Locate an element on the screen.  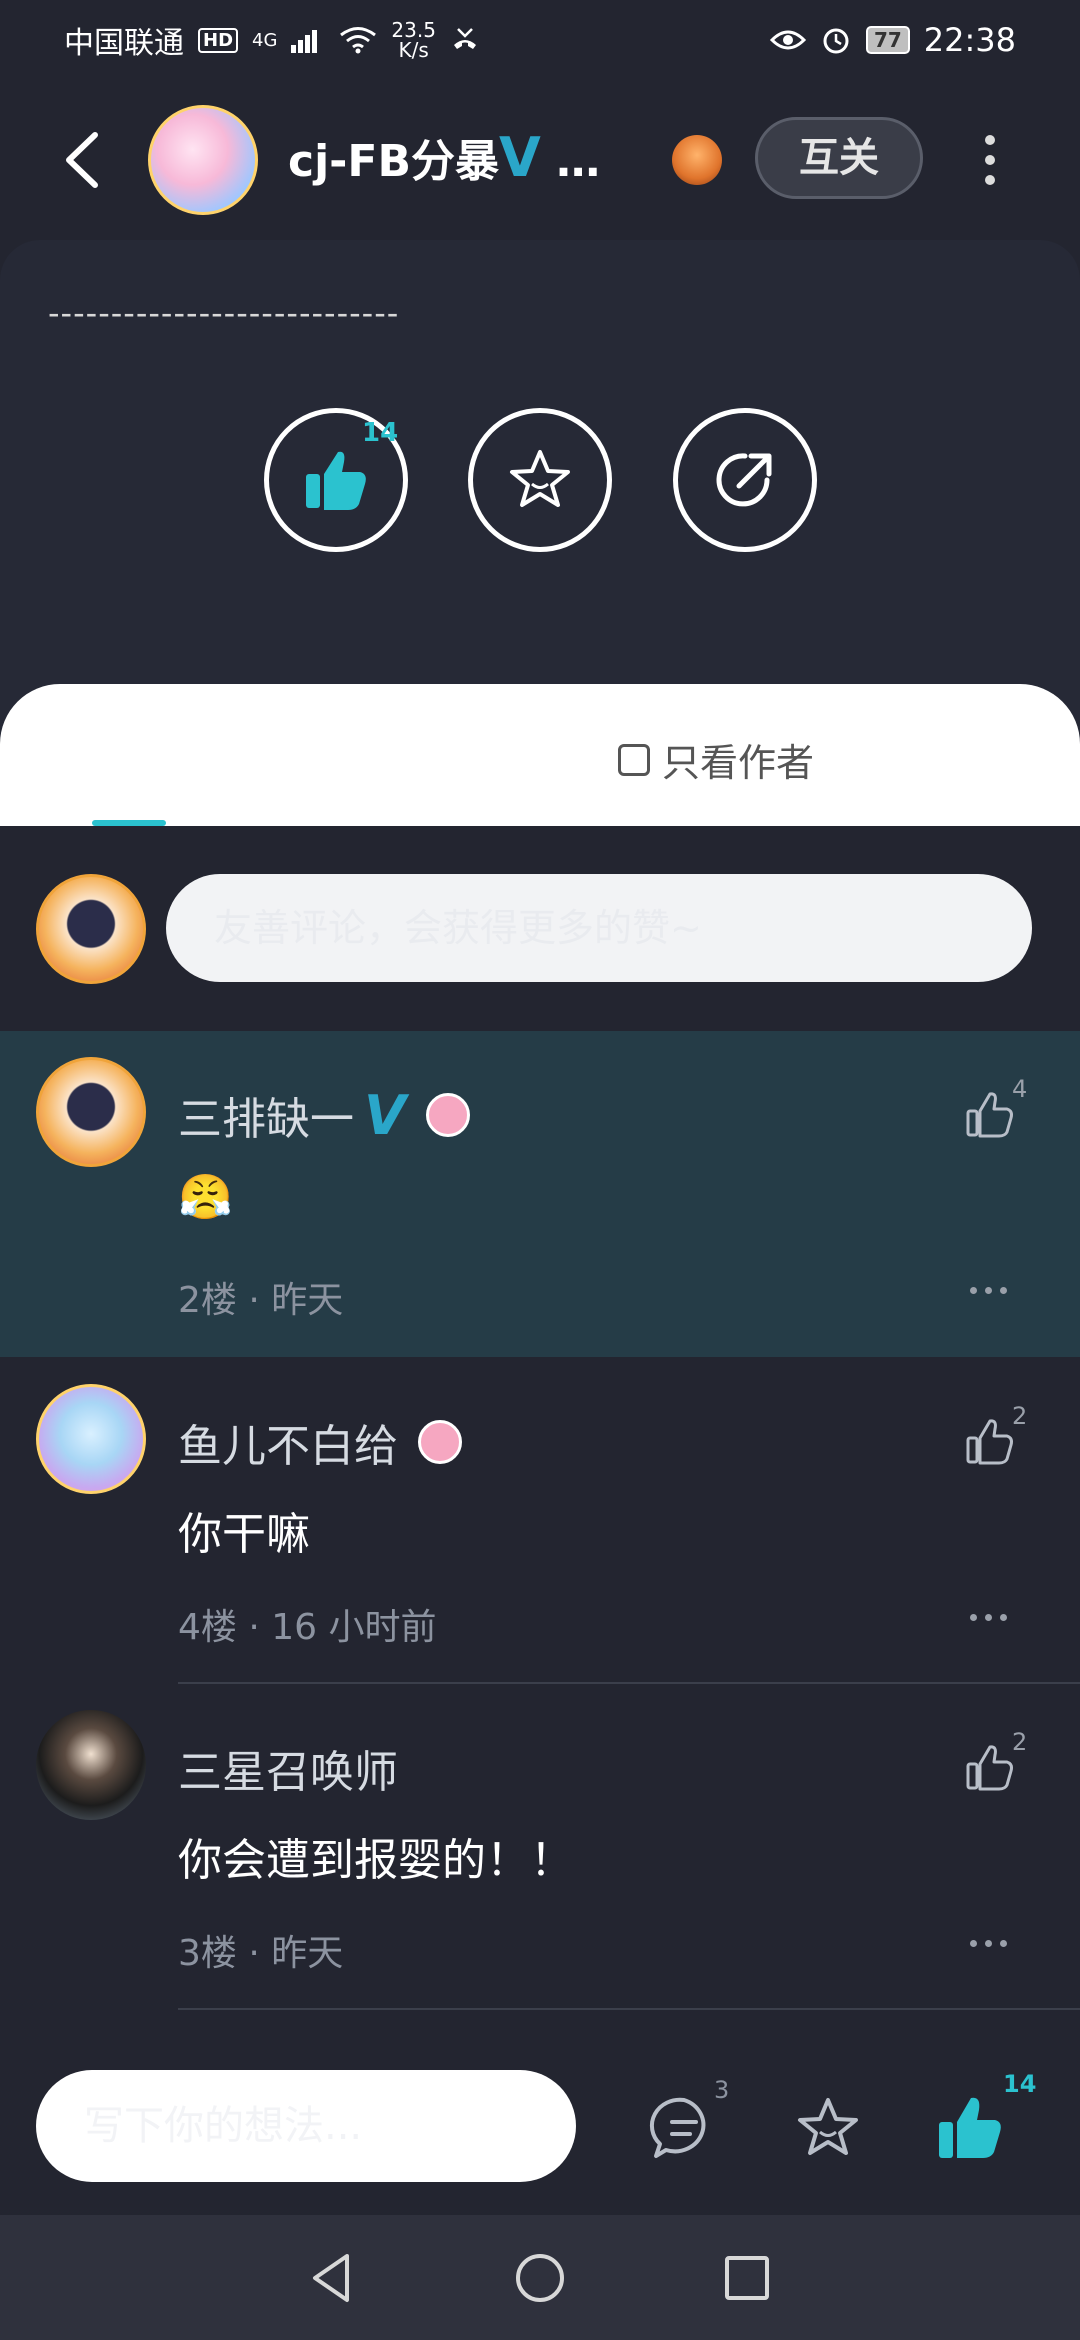
nav-back-icon is located at coordinates (333, 2278).